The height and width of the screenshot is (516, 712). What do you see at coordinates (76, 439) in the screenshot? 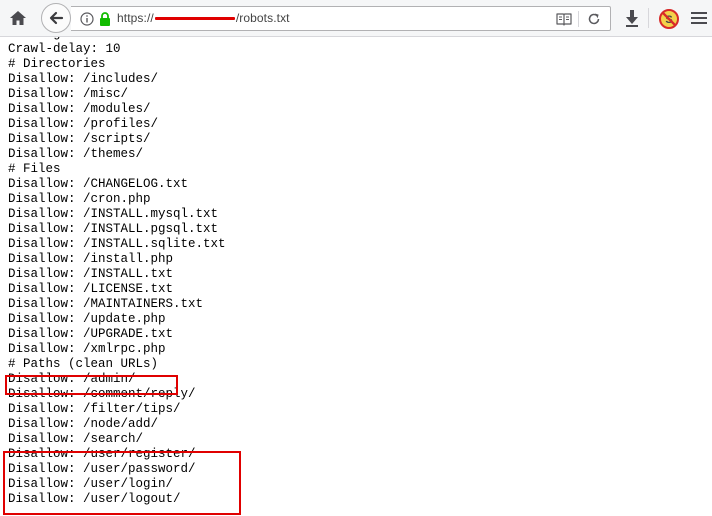
I see `robots-line: Disallow: /search/` at bounding box center [76, 439].